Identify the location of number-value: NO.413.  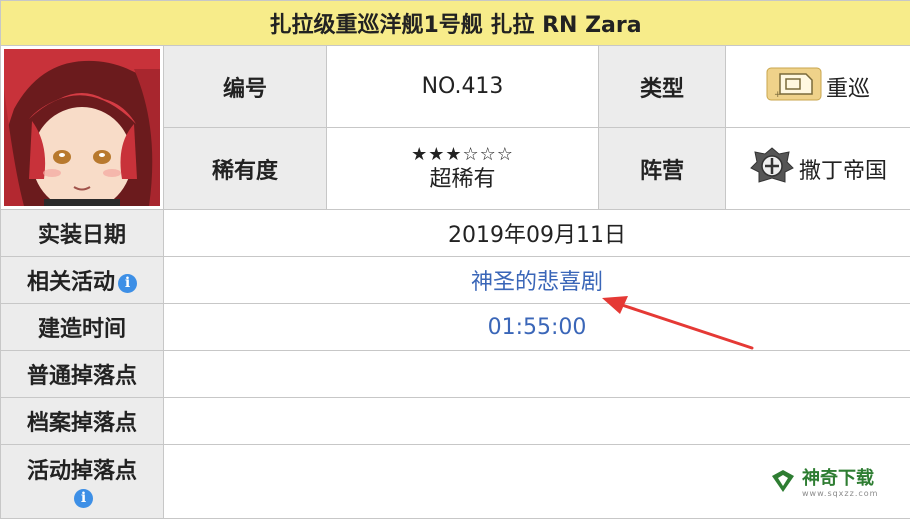
(462, 86).